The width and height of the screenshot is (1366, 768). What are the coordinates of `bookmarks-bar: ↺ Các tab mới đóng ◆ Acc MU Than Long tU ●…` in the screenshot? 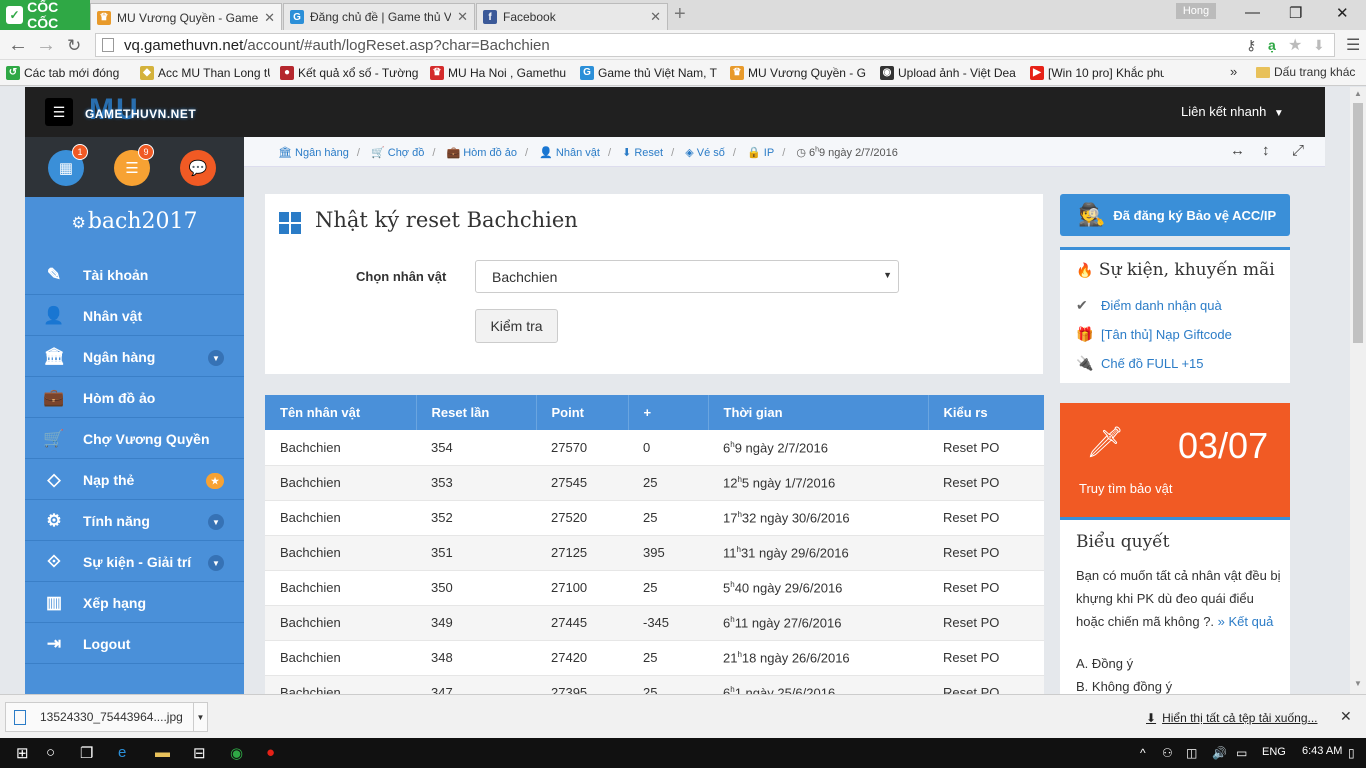 It's located at (683, 73).